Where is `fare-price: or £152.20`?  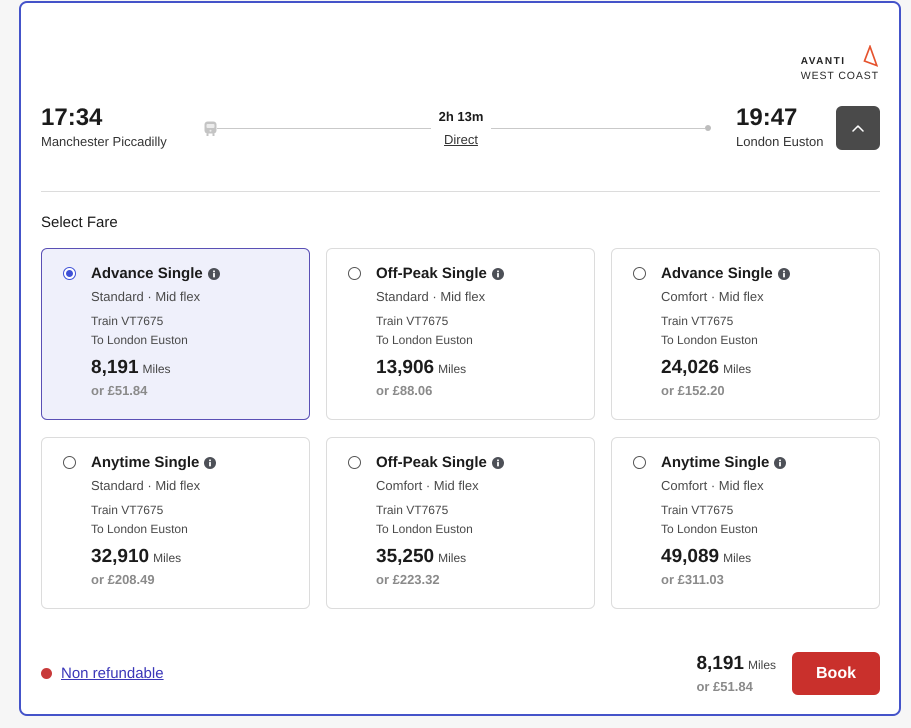 fare-price: or £152.20 is located at coordinates (693, 391).